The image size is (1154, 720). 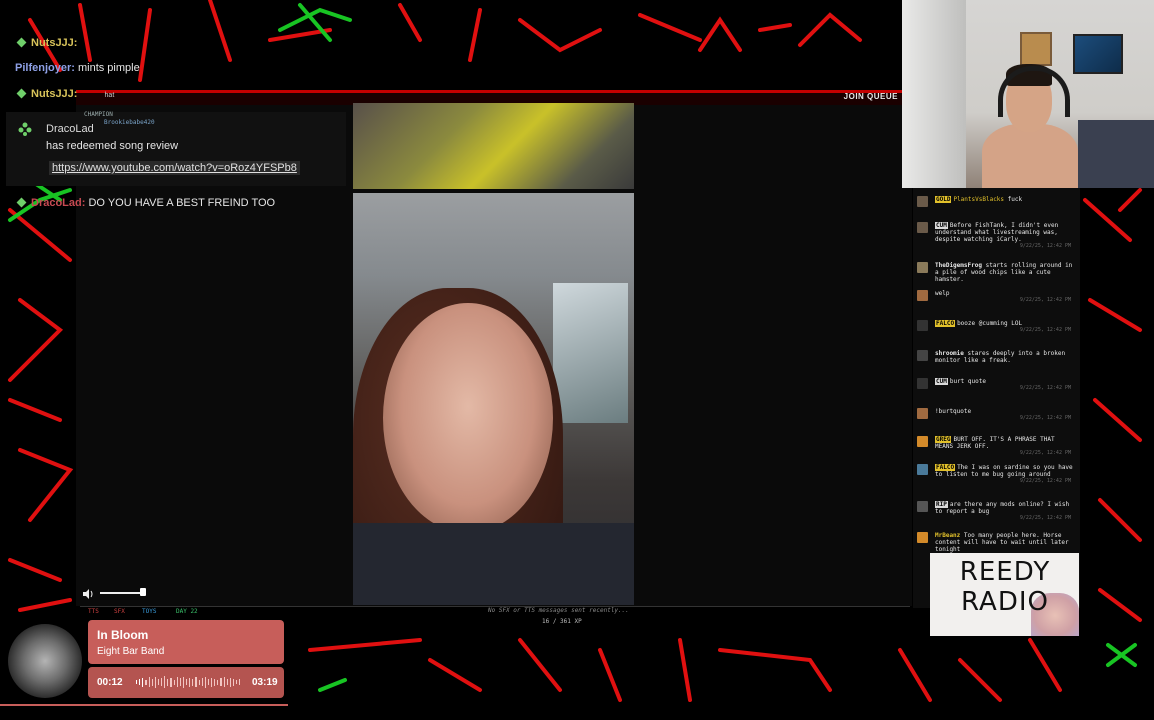 What do you see at coordinates (1005, 602) in the screenshot?
I see `radio-line-2: RADIO` at bounding box center [1005, 602].